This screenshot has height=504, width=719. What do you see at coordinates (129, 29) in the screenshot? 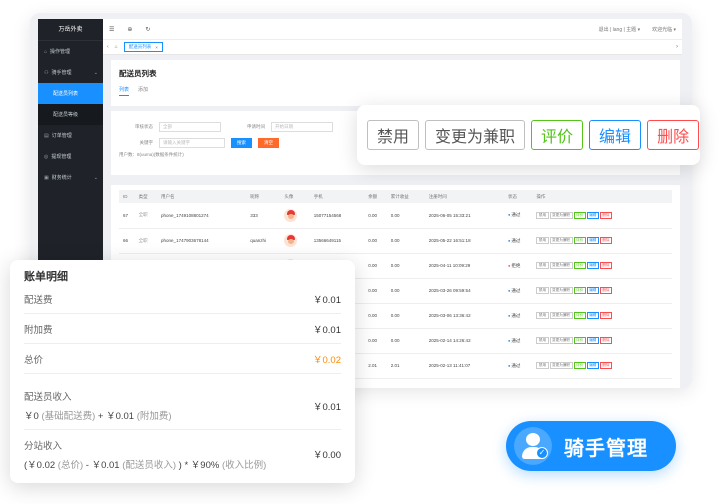
I see `globe-icon: ⊕` at bounding box center [129, 29].